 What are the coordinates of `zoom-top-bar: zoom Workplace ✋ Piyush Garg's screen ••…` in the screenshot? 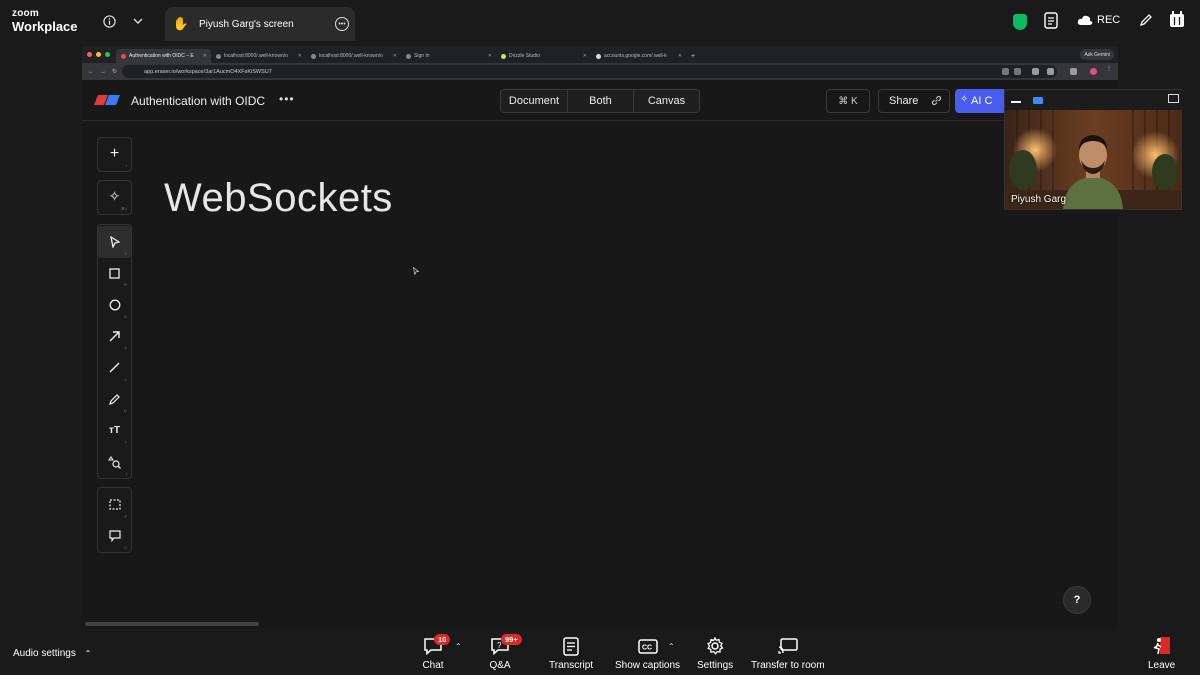 It's located at (600, 21).